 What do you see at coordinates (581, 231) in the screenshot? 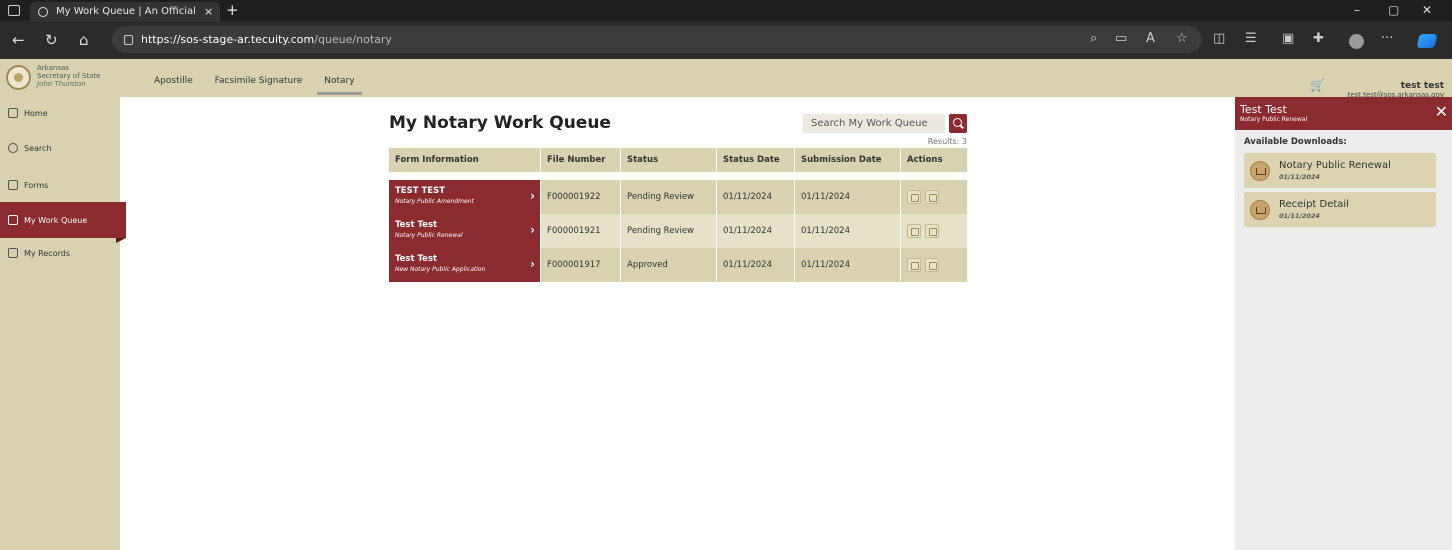
I see `file-number: F000001921` at bounding box center [581, 231].